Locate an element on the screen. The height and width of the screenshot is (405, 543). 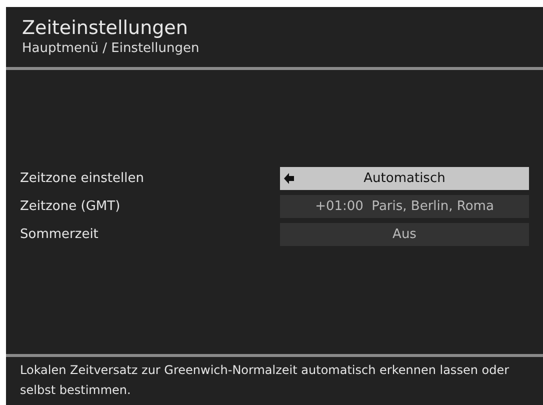
breadcrumb: Hauptmenü / Einstellungen is located at coordinates (111, 48).